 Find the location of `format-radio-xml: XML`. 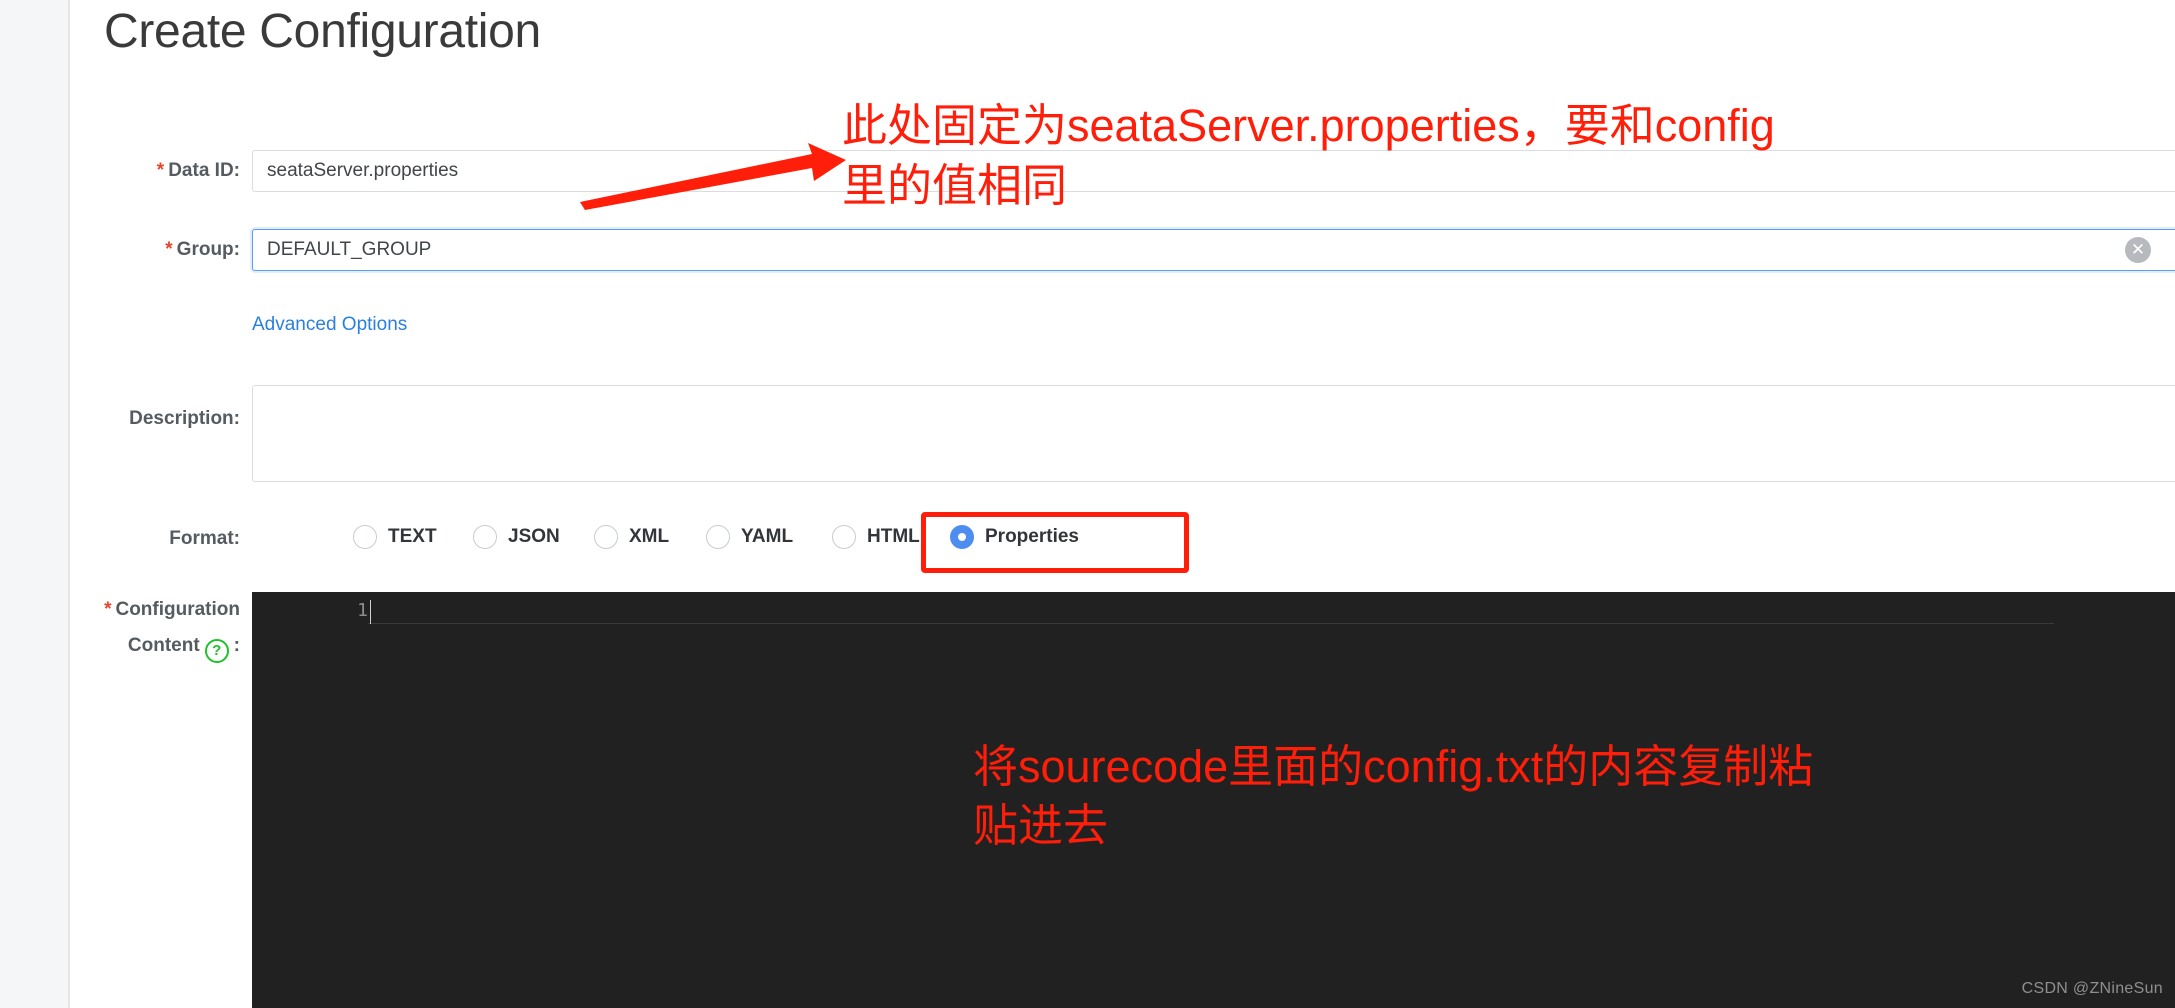

format-radio-xml: XML is located at coordinates (631, 537).